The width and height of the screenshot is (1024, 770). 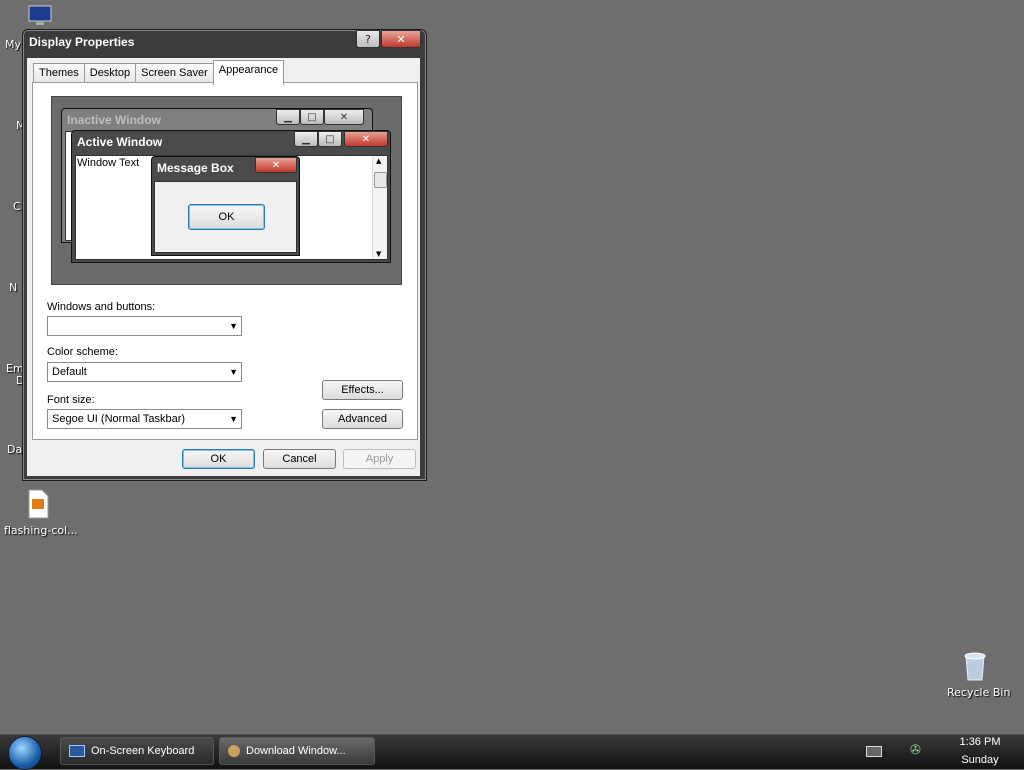 I want to click on desktop-label-4: N, so click(x=13, y=287).